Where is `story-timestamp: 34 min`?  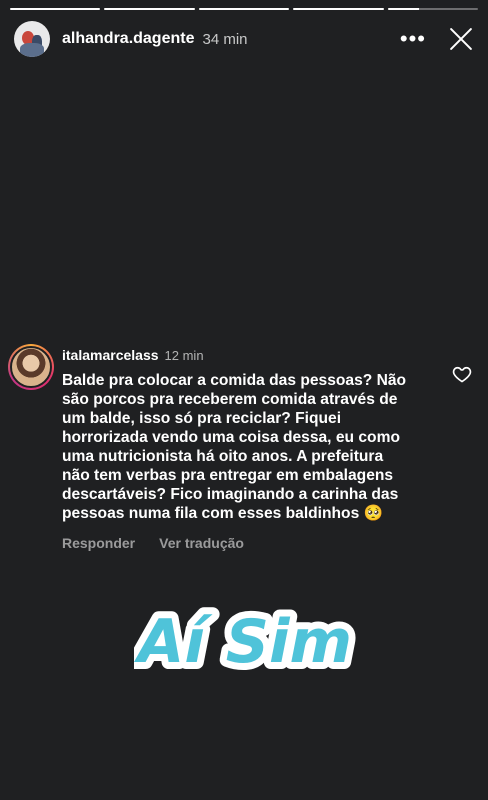
story-timestamp: 34 min is located at coordinates (225, 39).